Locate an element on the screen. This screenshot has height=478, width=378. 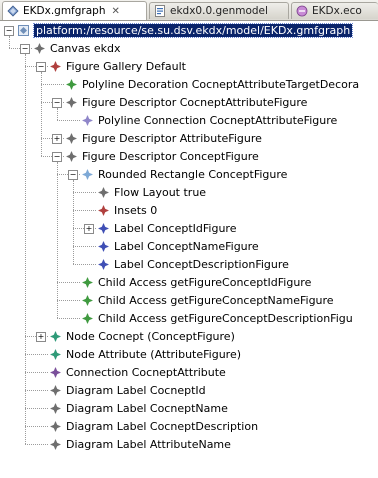
tree-item: Label ConceptDescriptionFigure is located at coordinates (193, 264).